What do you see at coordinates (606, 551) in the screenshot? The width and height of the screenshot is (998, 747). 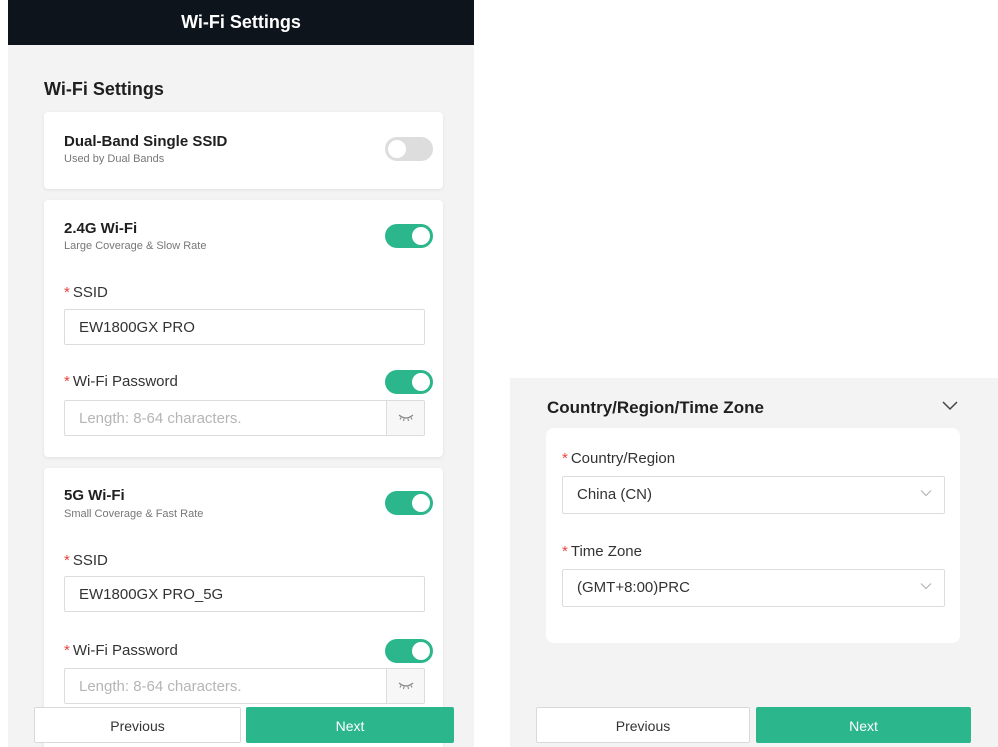 I see `timezone-label-text: Time Zone` at bounding box center [606, 551].